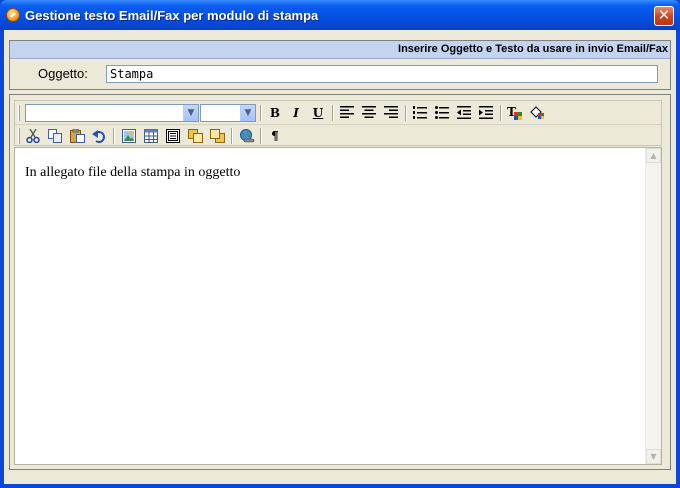  I want to click on insert-image-icon, so click(129, 136).